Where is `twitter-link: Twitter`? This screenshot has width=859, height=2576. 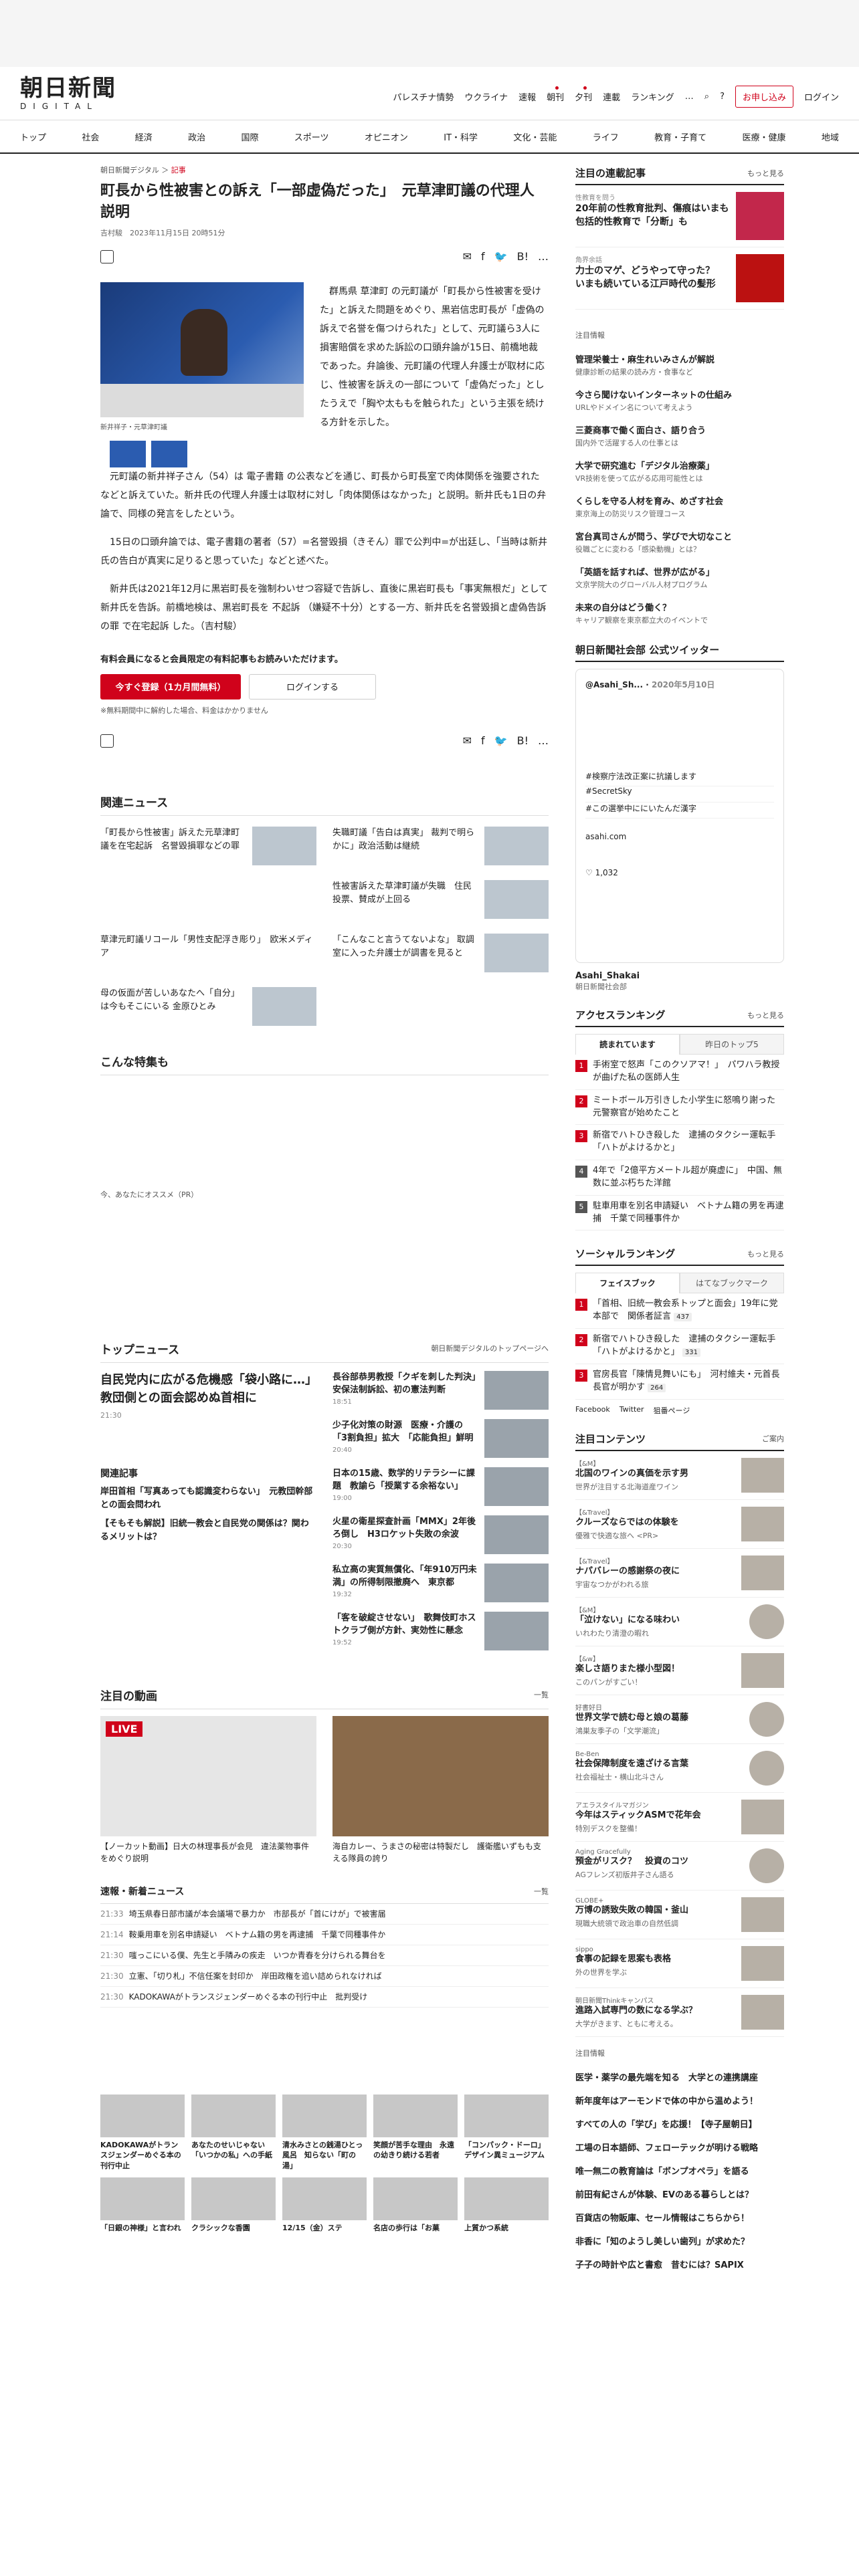
twitter-link: Twitter is located at coordinates (631, 1410).